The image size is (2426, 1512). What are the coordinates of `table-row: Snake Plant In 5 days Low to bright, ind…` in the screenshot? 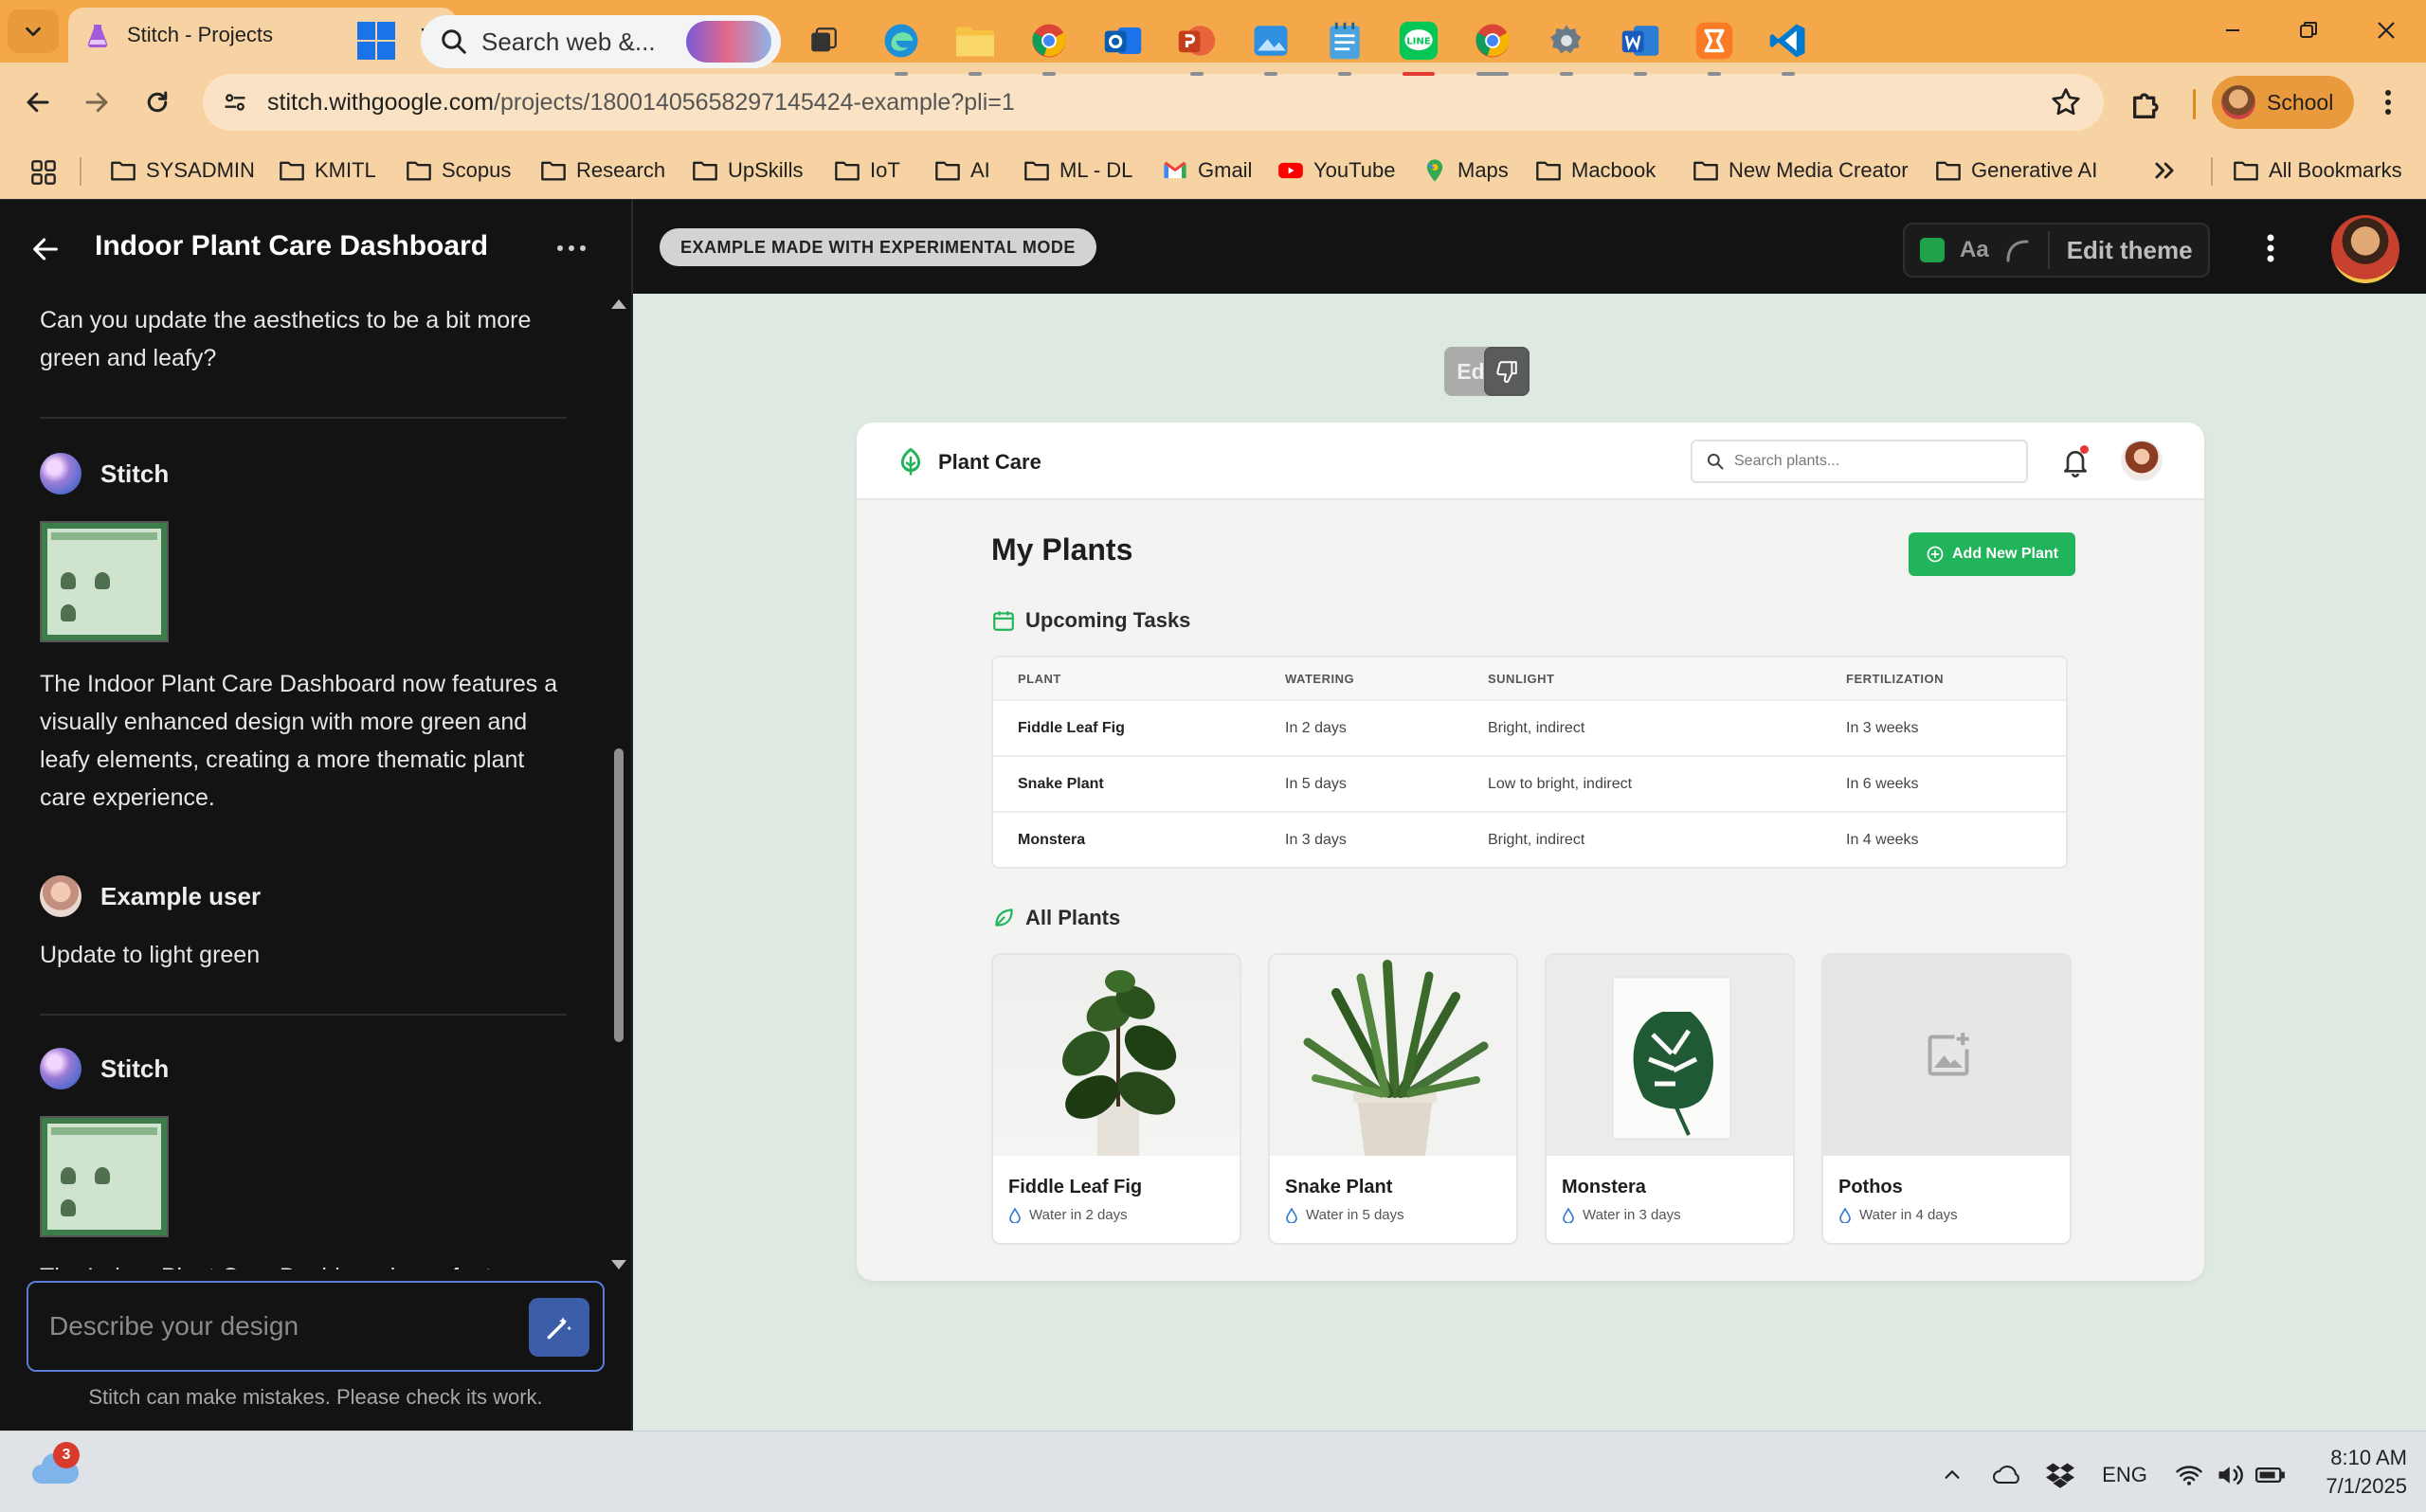 It's located at (1529, 783).